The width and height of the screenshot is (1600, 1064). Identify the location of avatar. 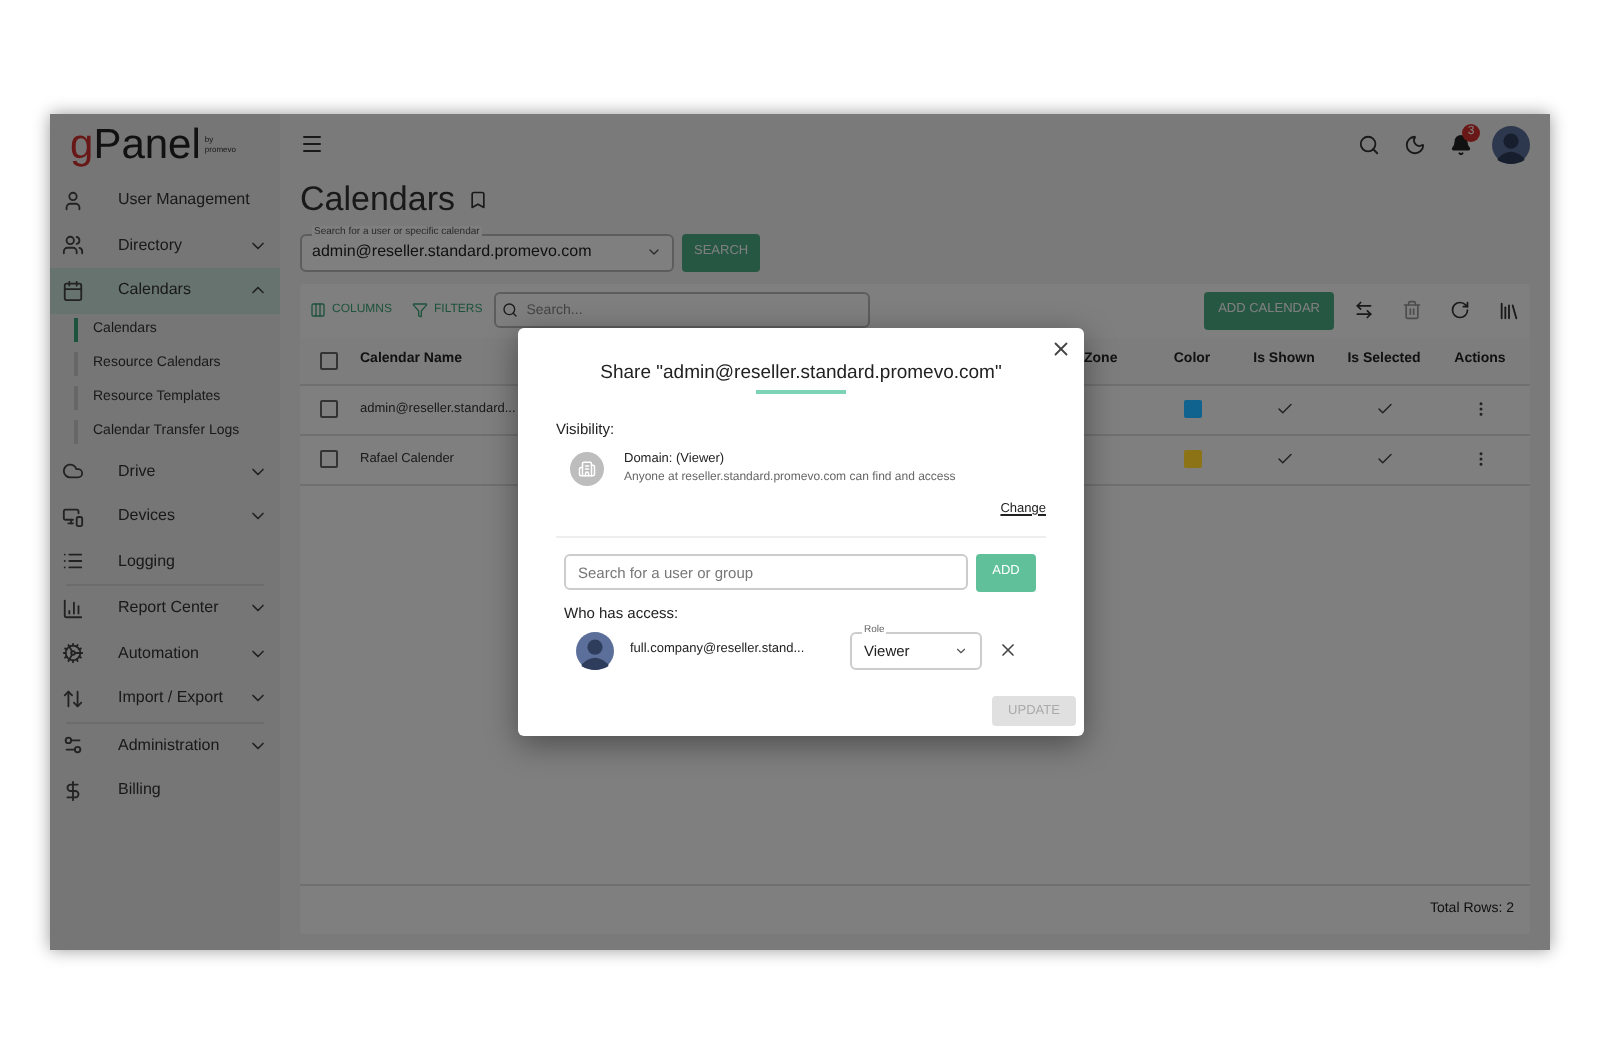
(1511, 144).